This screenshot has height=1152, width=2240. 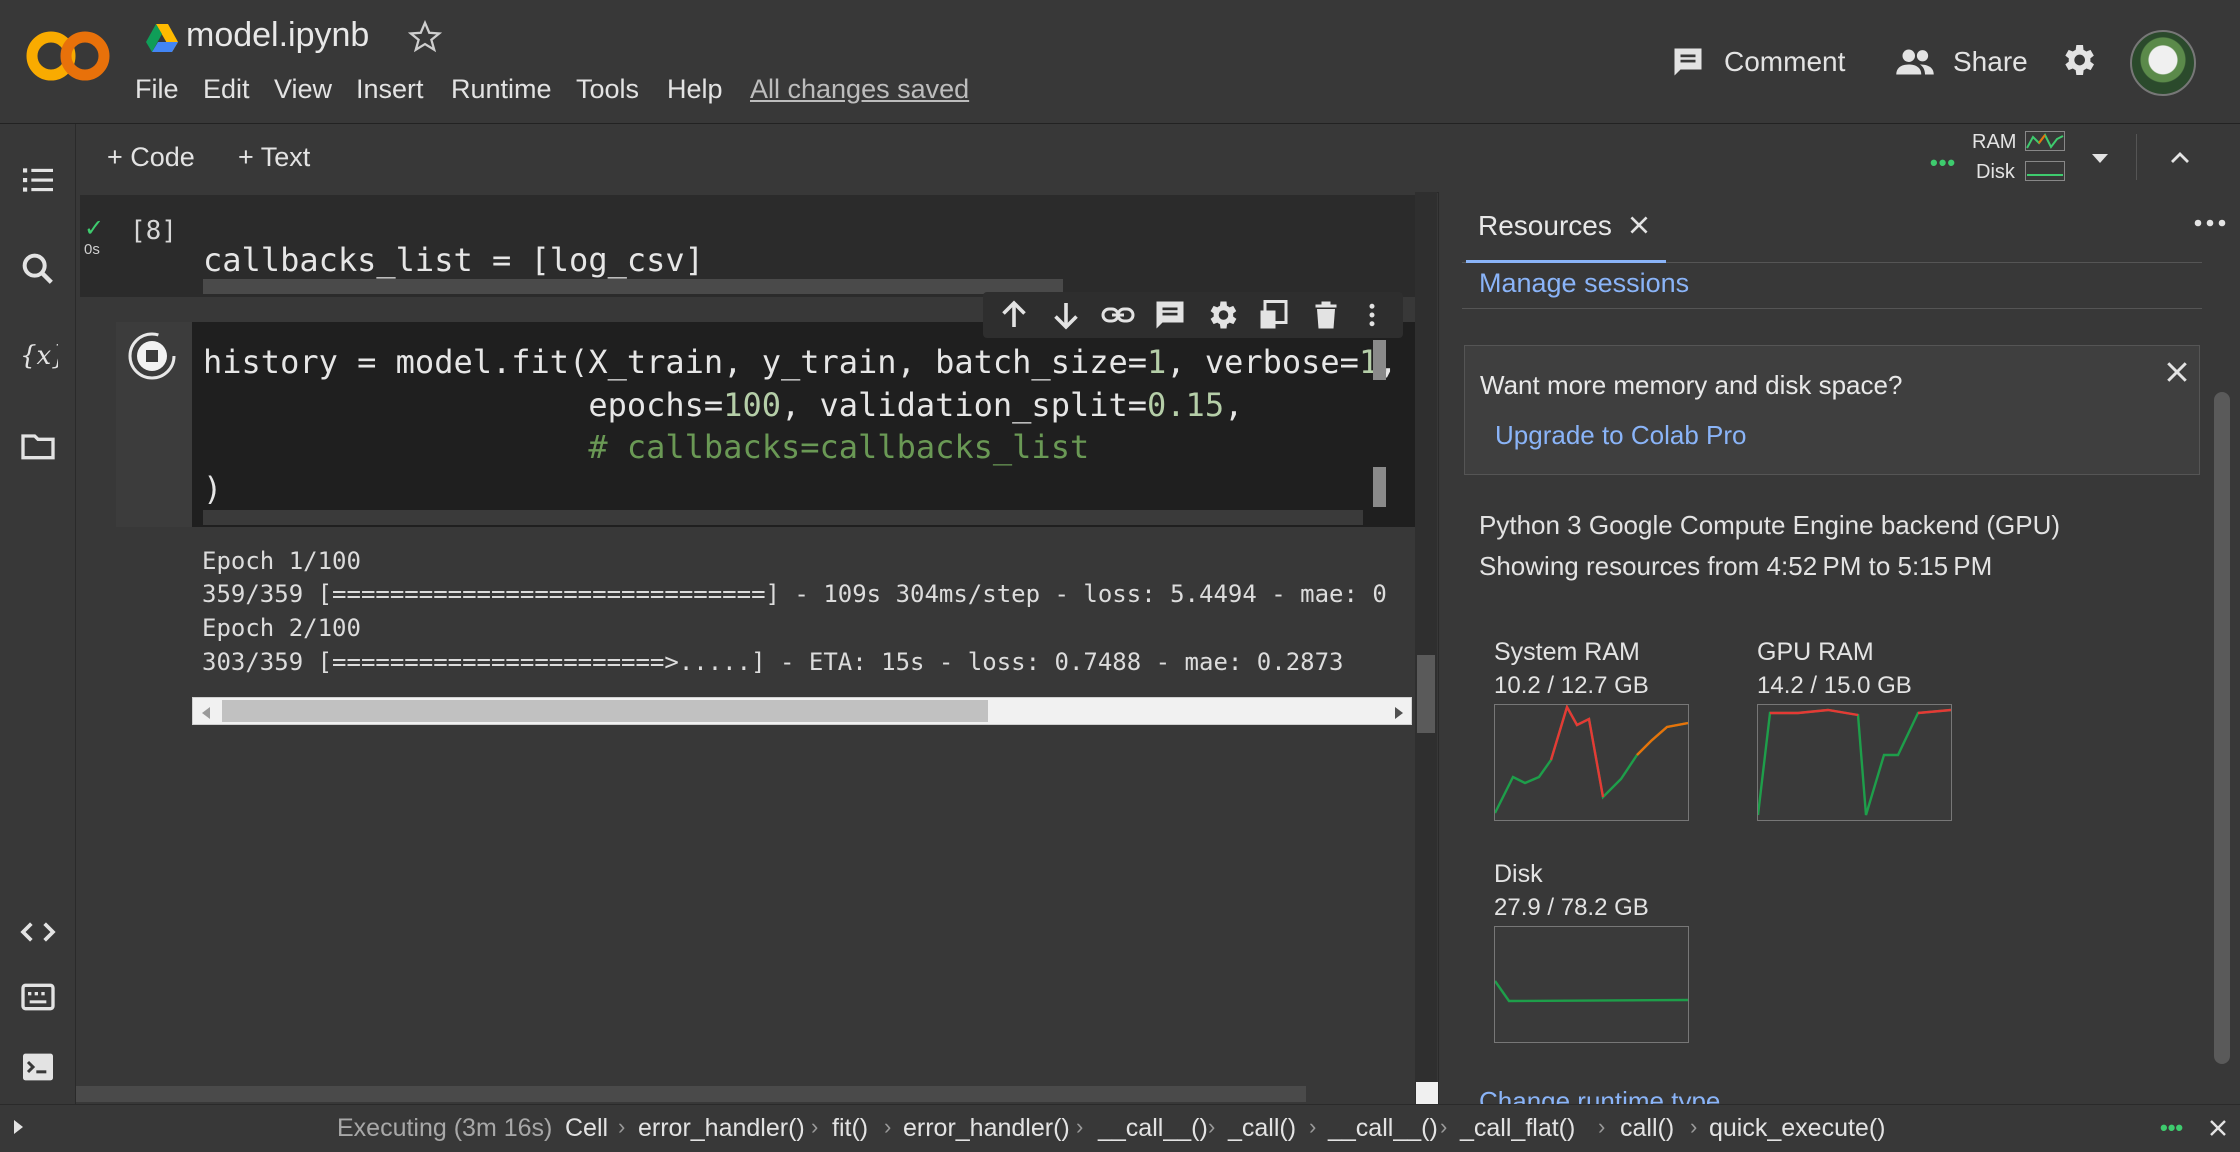 What do you see at coordinates (1426, 648) in the screenshot?
I see `notebook-vertical-scrollbar` at bounding box center [1426, 648].